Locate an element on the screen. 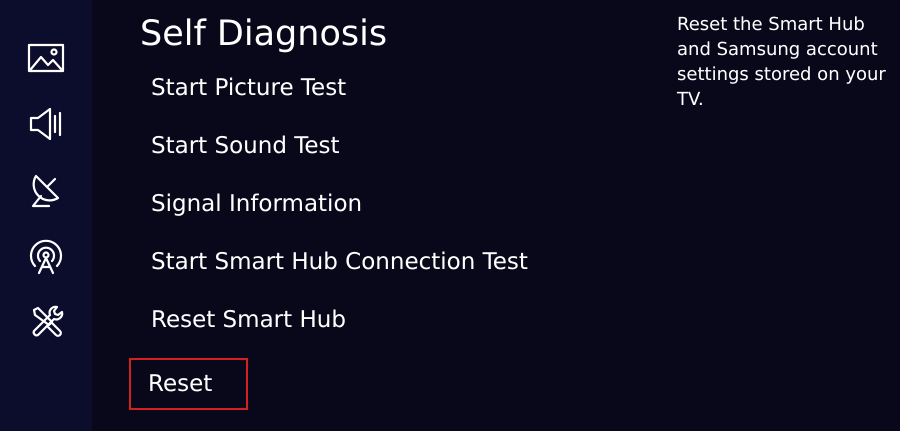 This screenshot has height=431, width=900. menu-item: Start Sound Test is located at coordinates (248, 144).